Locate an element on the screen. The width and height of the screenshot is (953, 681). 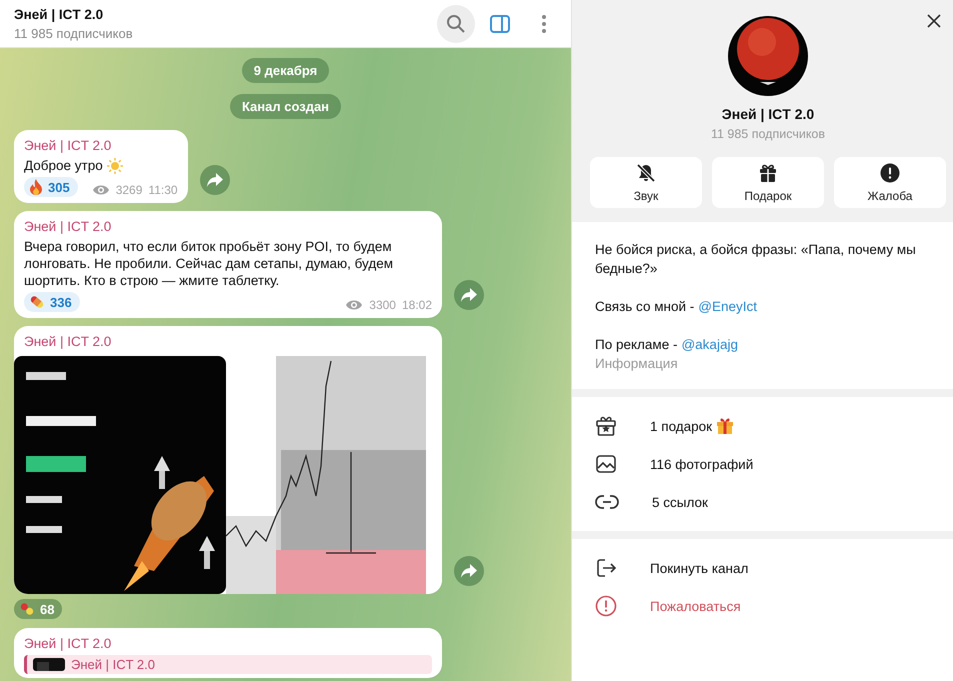
reaction-button: 305 is located at coordinates (51, 187).